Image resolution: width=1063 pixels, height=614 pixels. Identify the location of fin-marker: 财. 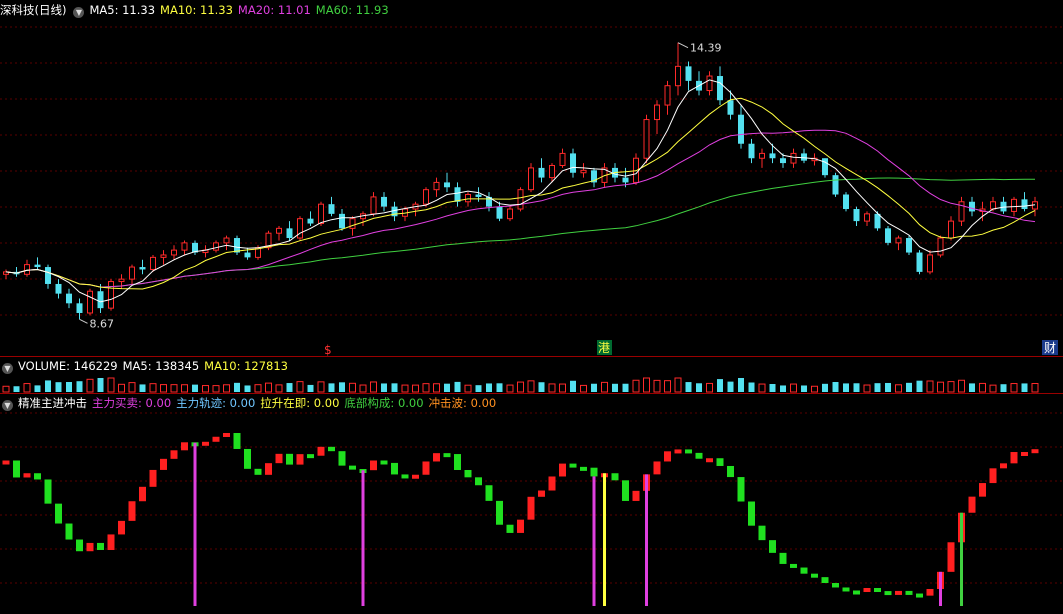
(1050, 348).